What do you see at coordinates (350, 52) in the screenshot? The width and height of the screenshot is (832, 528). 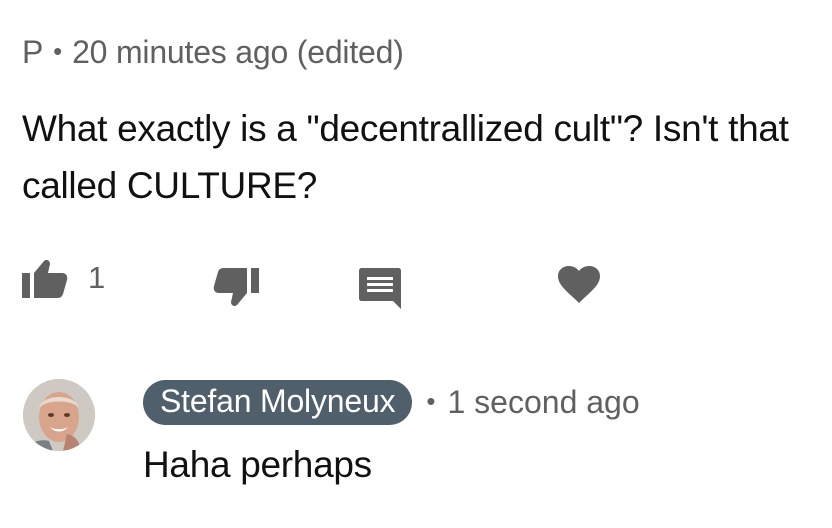 I see `edited-label: (edited)` at bounding box center [350, 52].